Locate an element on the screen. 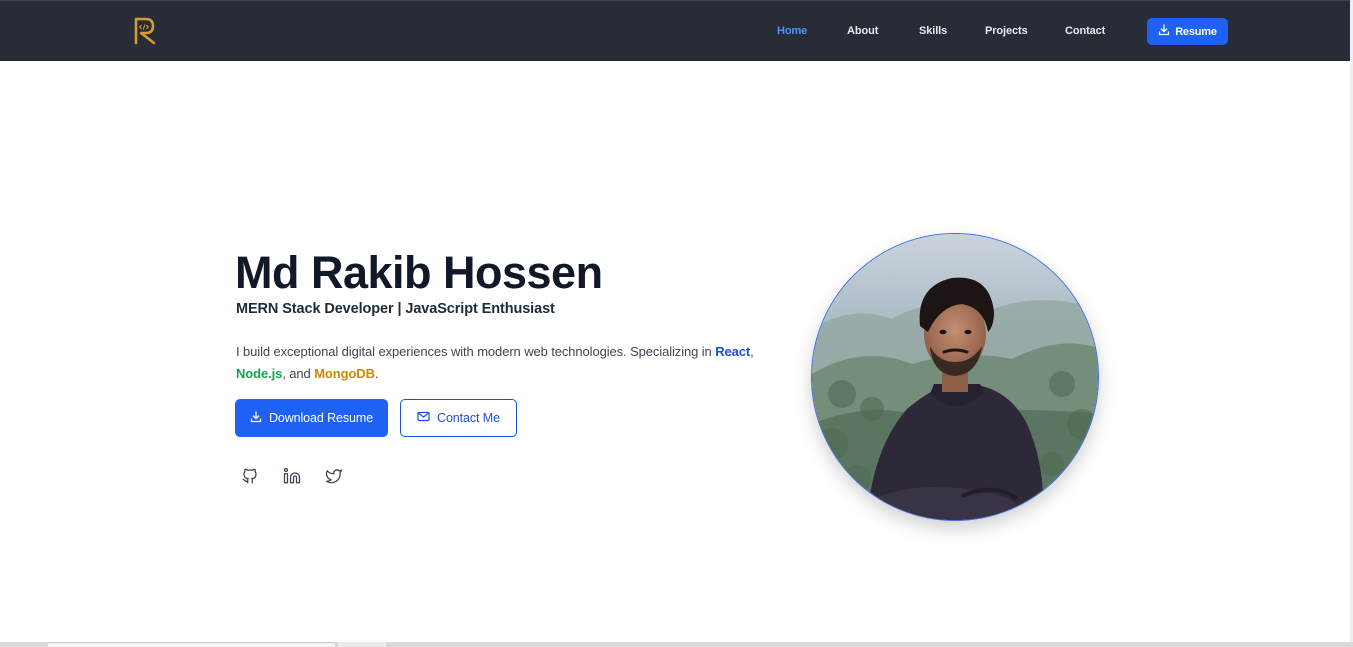  download-resume-button: Download Resume is located at coordinates (311, 418).